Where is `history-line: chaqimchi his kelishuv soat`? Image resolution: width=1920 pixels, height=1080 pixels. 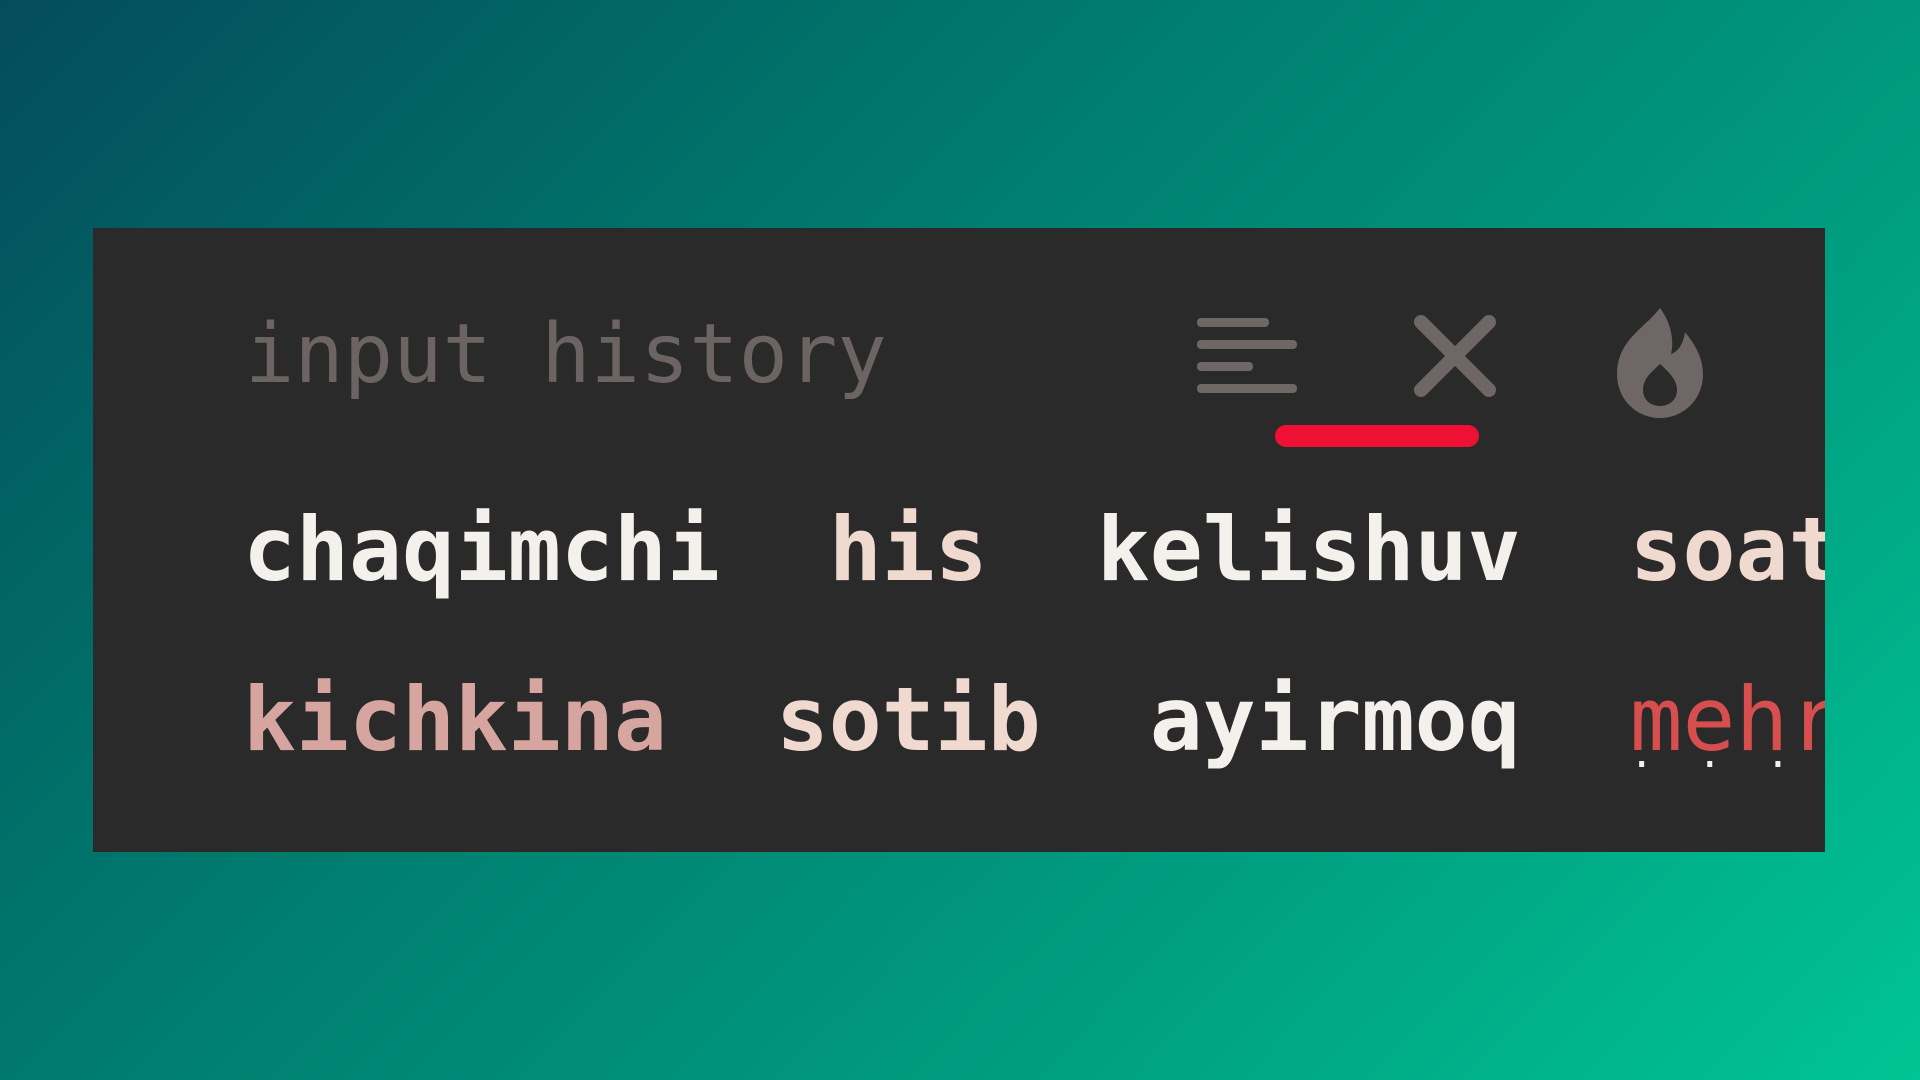
history-line: chaqimchi his kelishuv soat is located at coordinates (1034, 575).